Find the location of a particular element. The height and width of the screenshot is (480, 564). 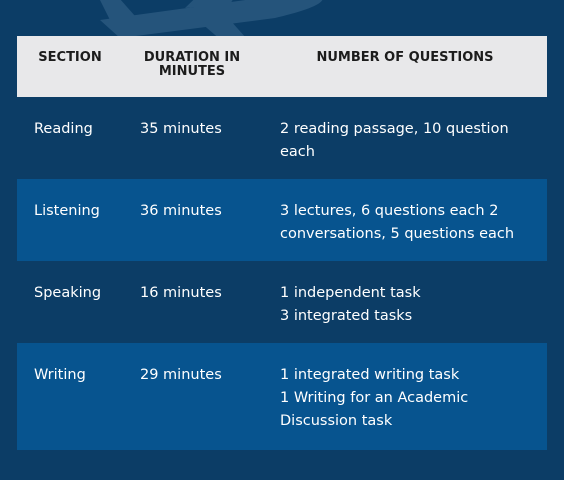

section-cell: Speaking is located at coordinates (68, 293).